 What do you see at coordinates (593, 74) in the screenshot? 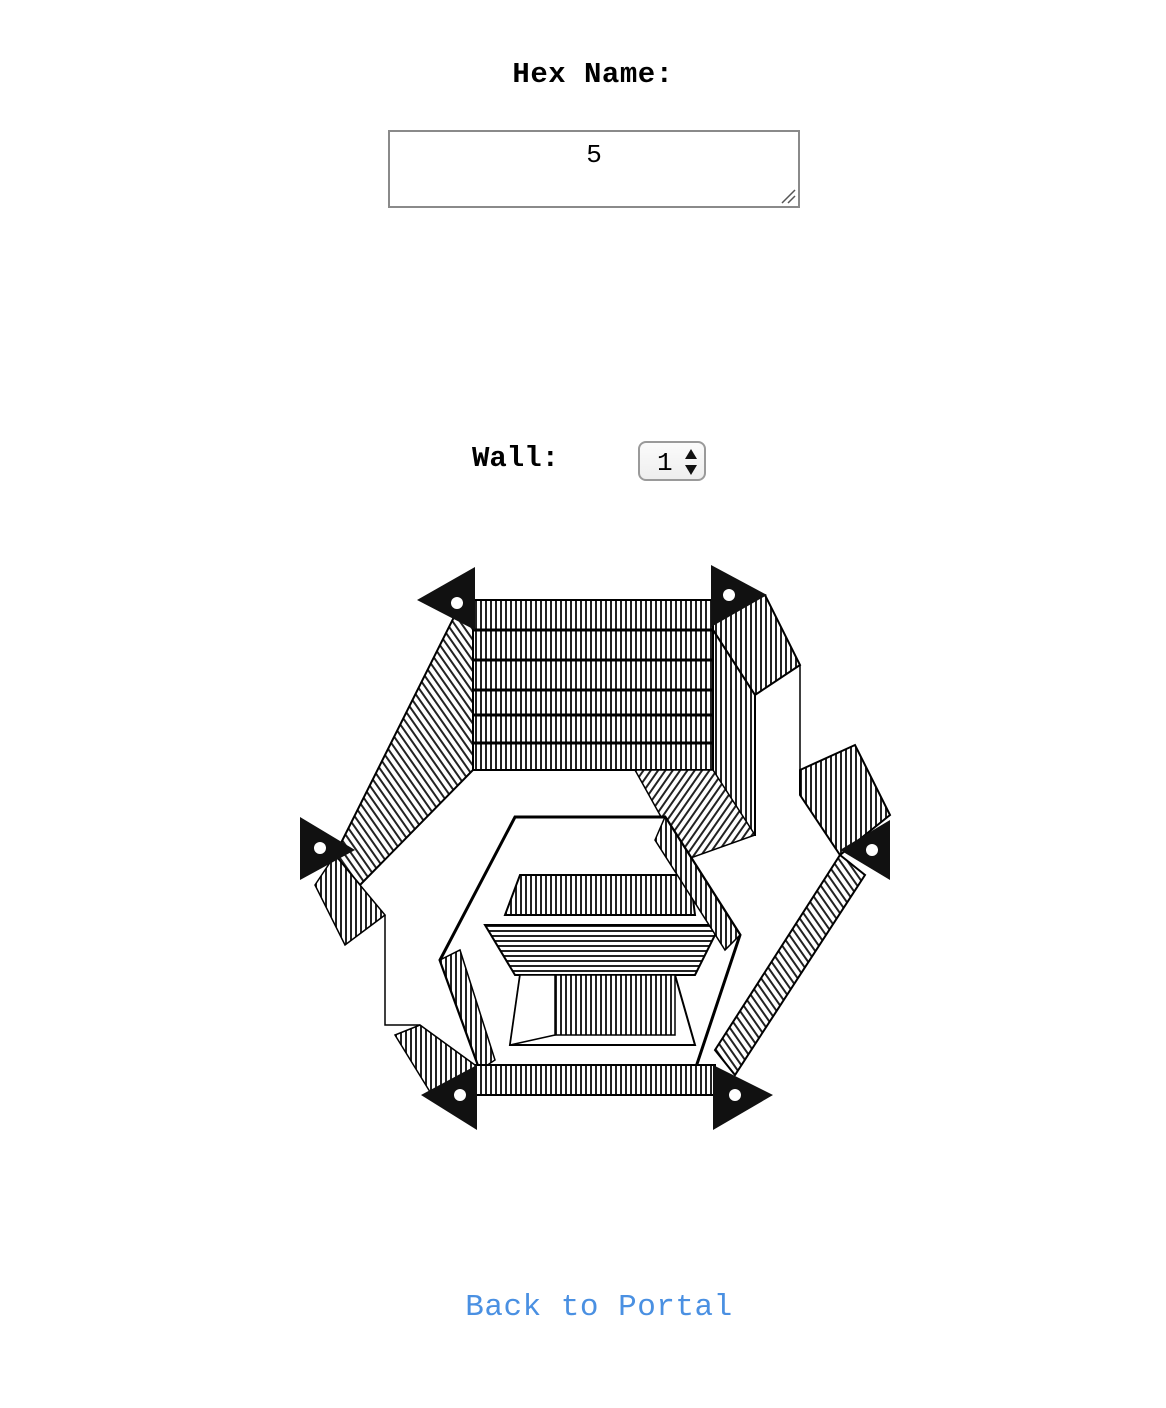
I see `hex-name-label: Hex Name:` at bounding box center [593, 74].